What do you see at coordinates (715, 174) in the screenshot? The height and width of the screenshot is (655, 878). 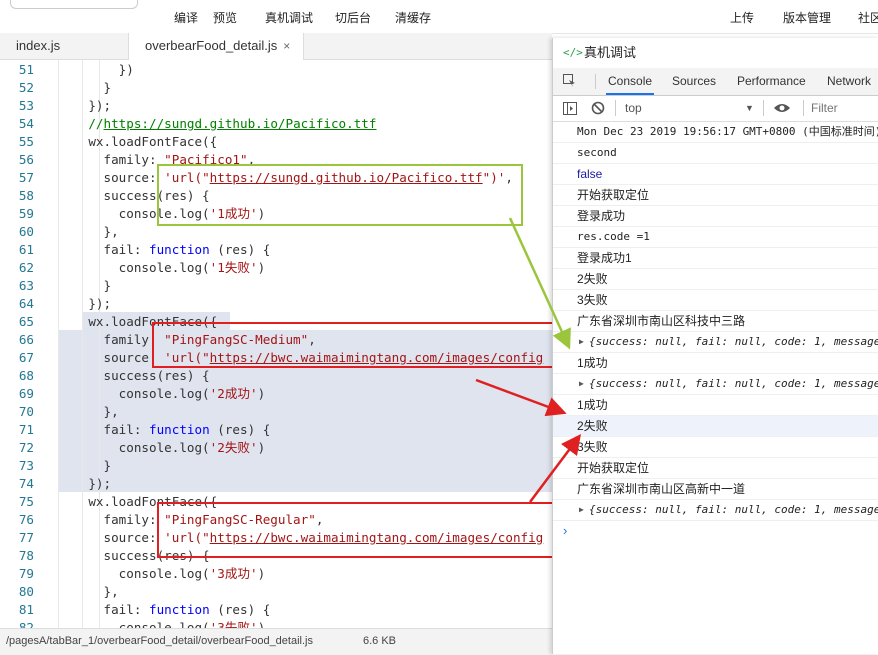 I see `console-log-entry: false` at bounding box center [715, 174].